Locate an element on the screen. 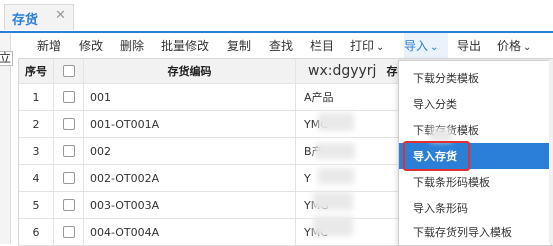 The width and height of the screenshot is (553, 246). row-seq: 1 is located at coordinates (36, 97).